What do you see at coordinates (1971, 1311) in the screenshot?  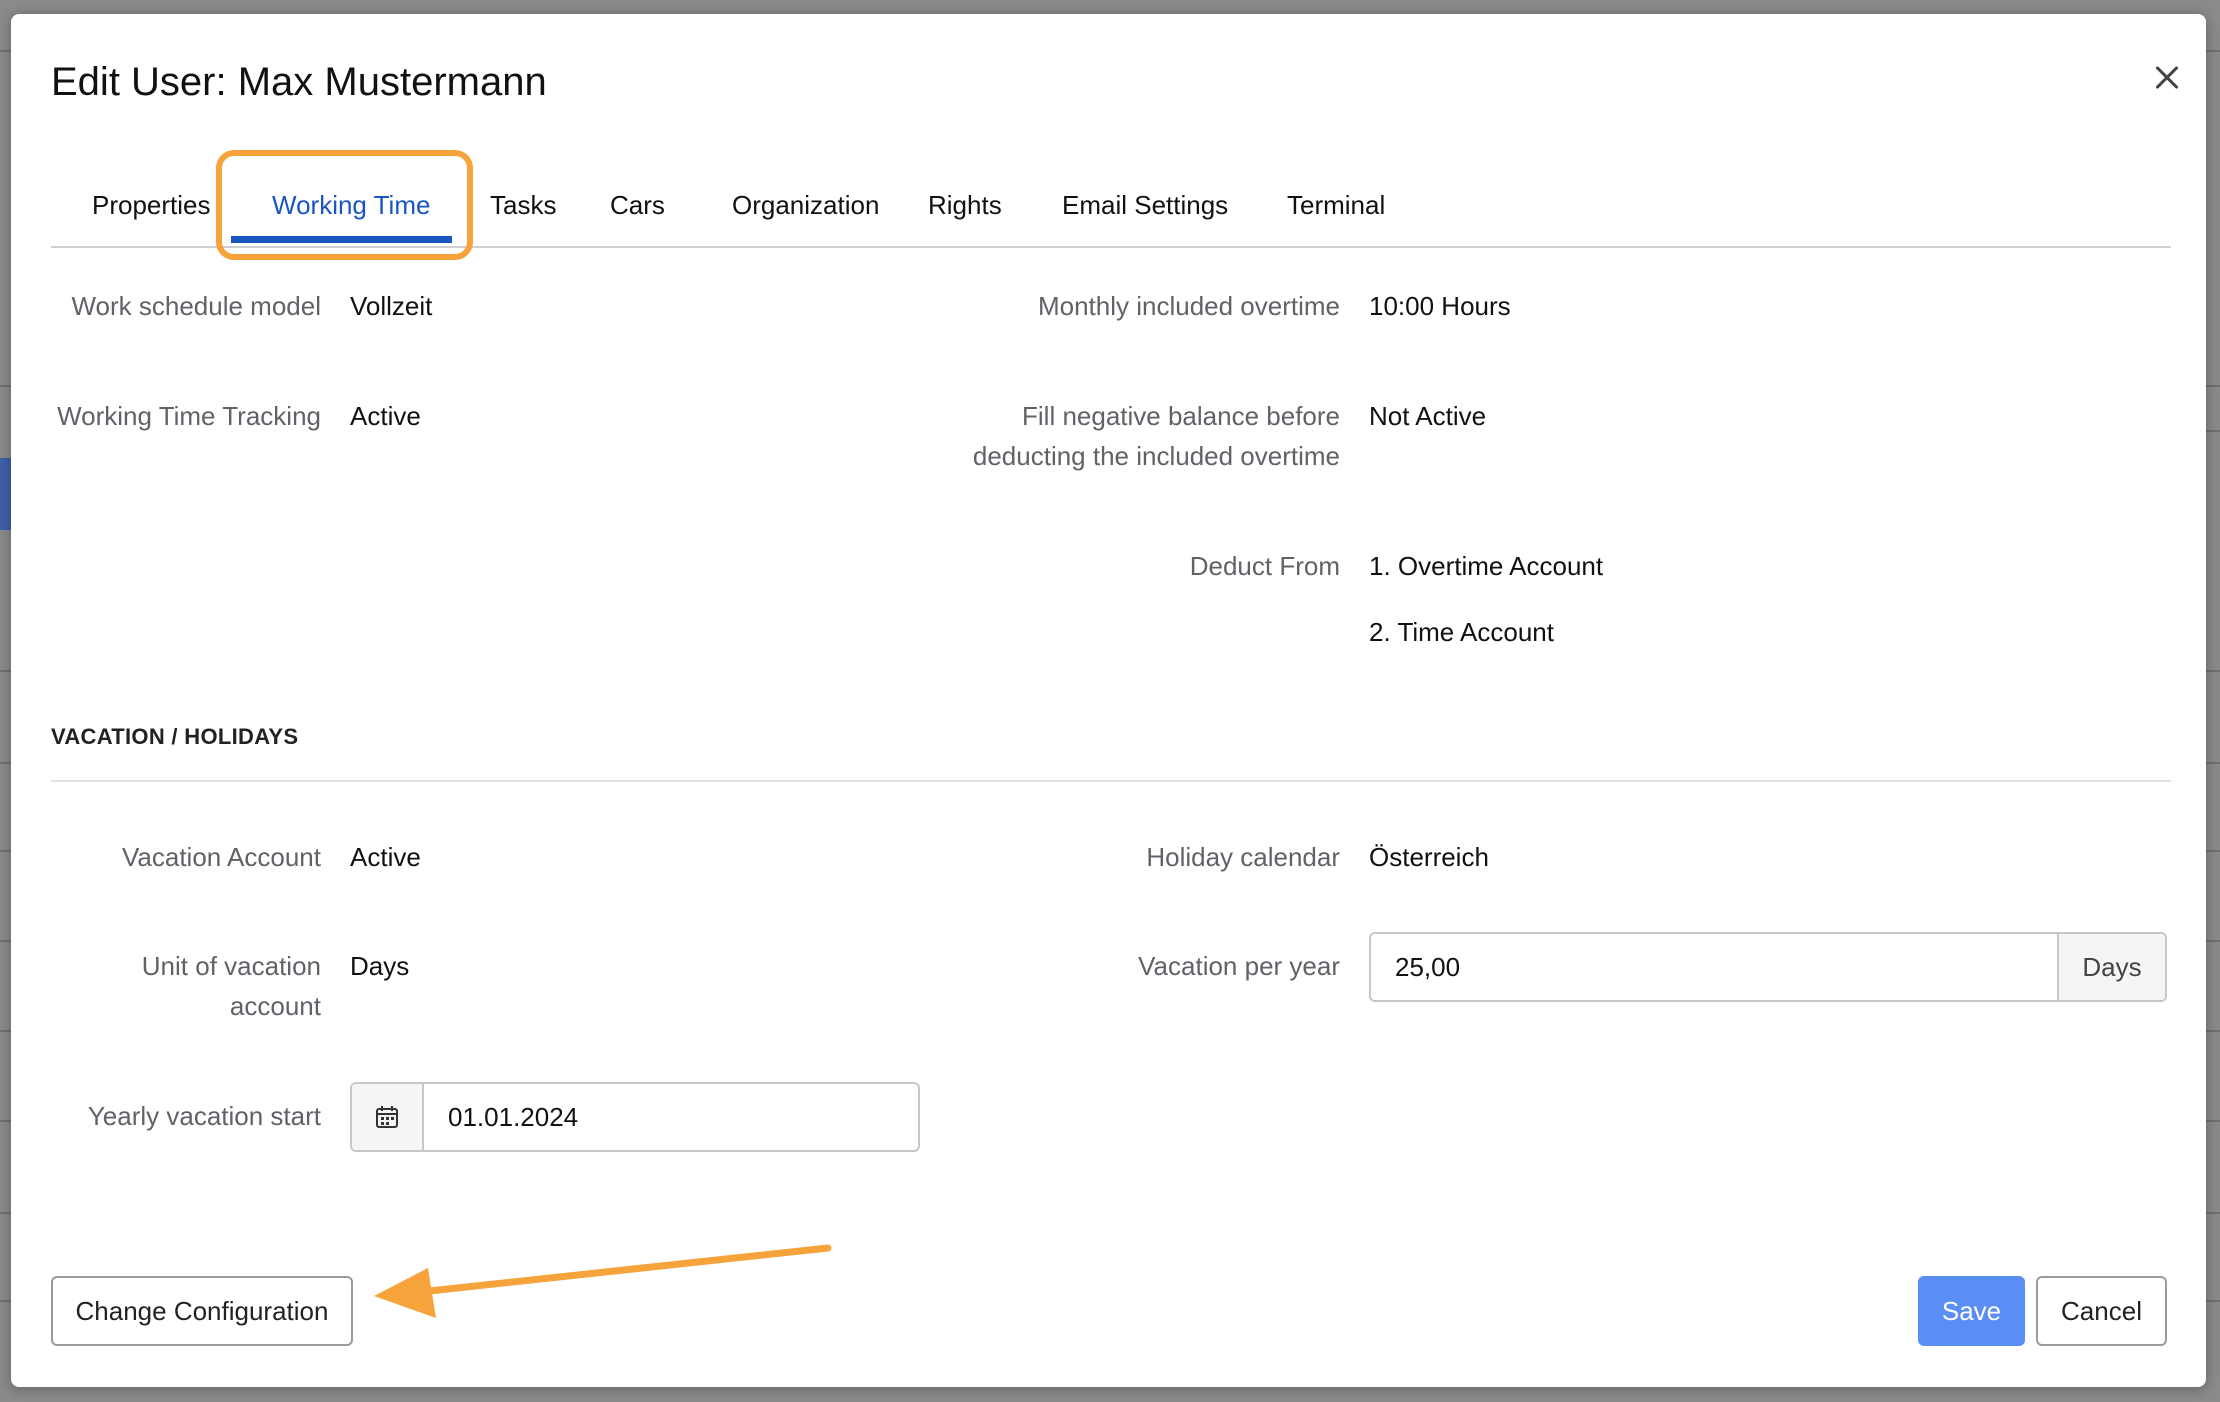 I see `save-button: Save` at bounding box center [1971, 1311].